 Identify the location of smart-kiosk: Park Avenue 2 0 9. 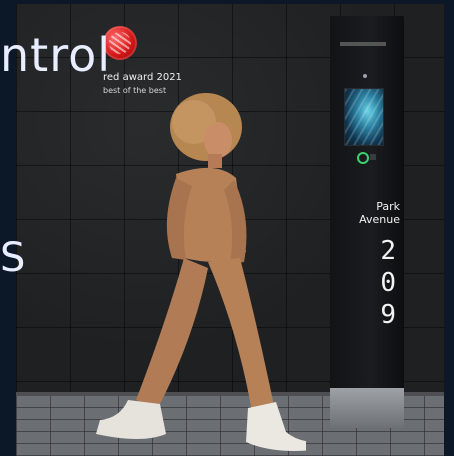
(367, 210).